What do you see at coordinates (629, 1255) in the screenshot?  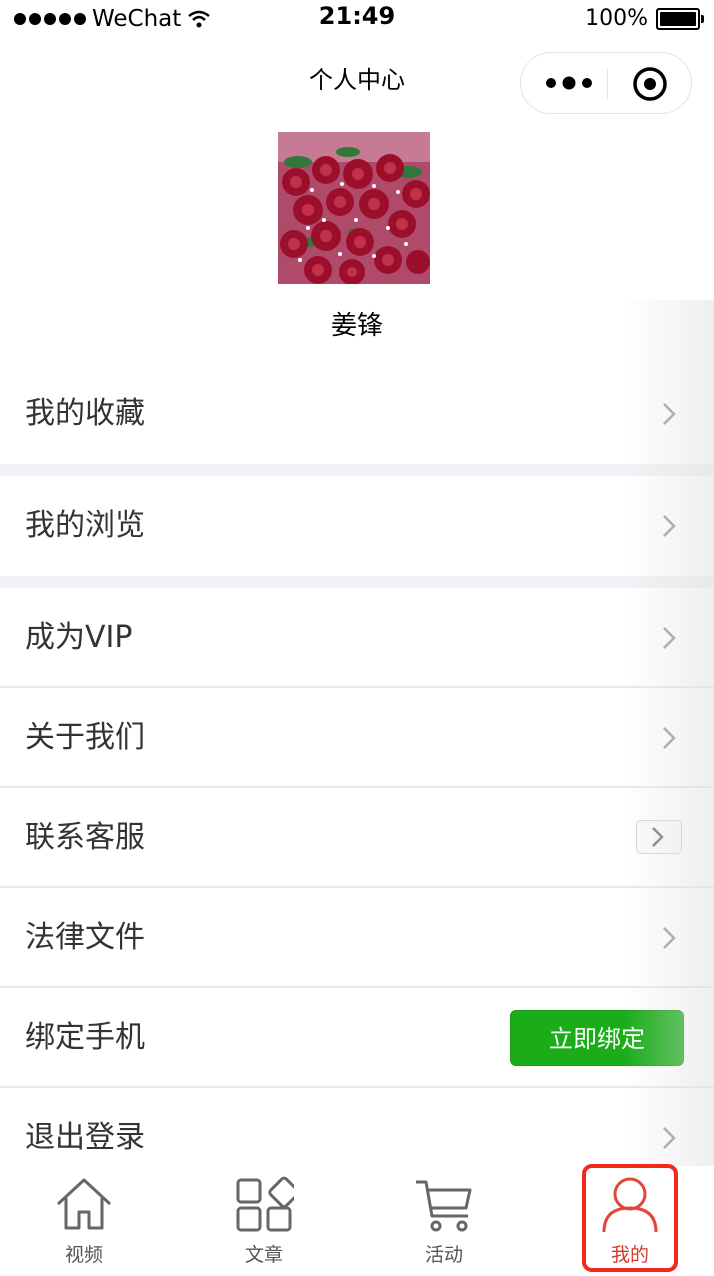 I see `tab-label-mine: 我的` at bounding box center [629, 1255].